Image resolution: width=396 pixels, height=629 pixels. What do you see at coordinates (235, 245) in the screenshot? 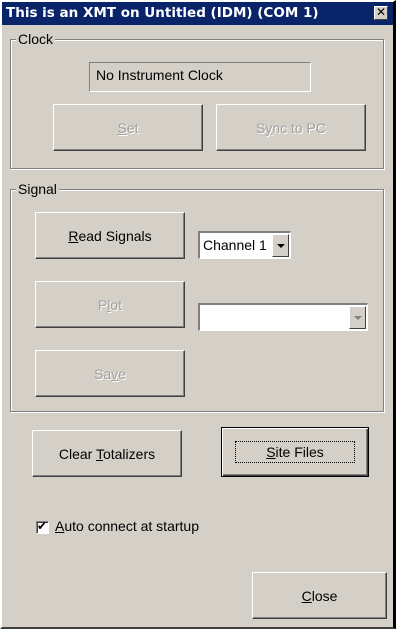
I see `channel-select-value: Channel 1` at bounding box center [235, 245].